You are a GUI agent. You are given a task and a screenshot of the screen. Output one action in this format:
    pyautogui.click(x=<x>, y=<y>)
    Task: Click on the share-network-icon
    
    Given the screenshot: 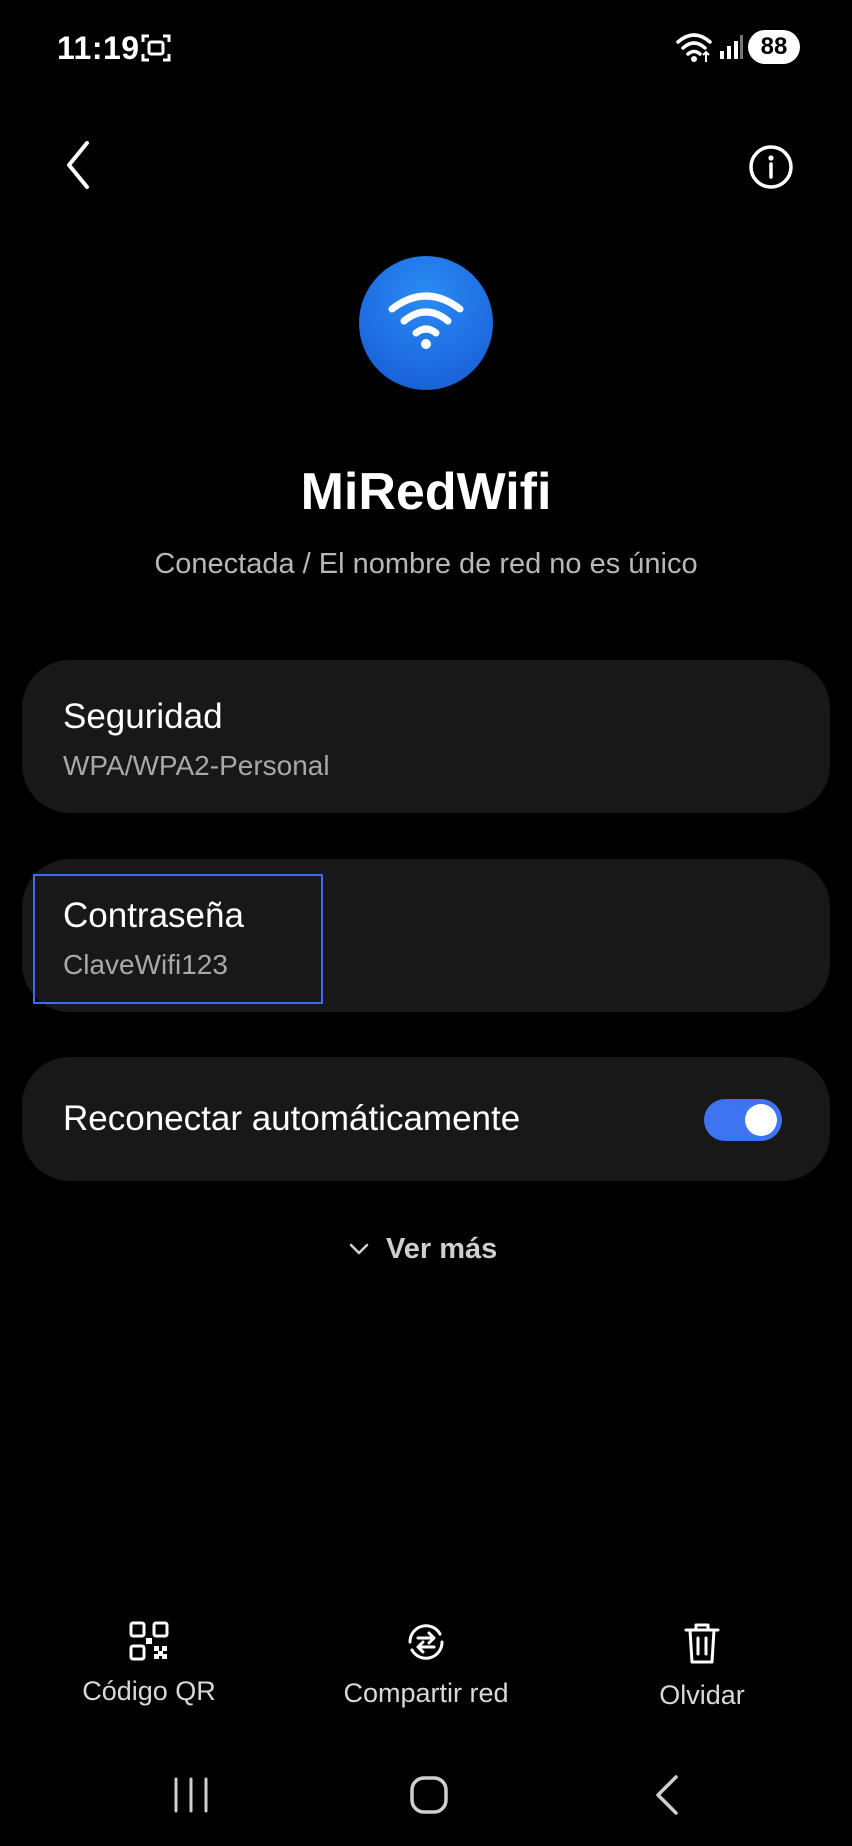 What is the action you would take?
    pyautogui.click(x=426, y=1642)
    